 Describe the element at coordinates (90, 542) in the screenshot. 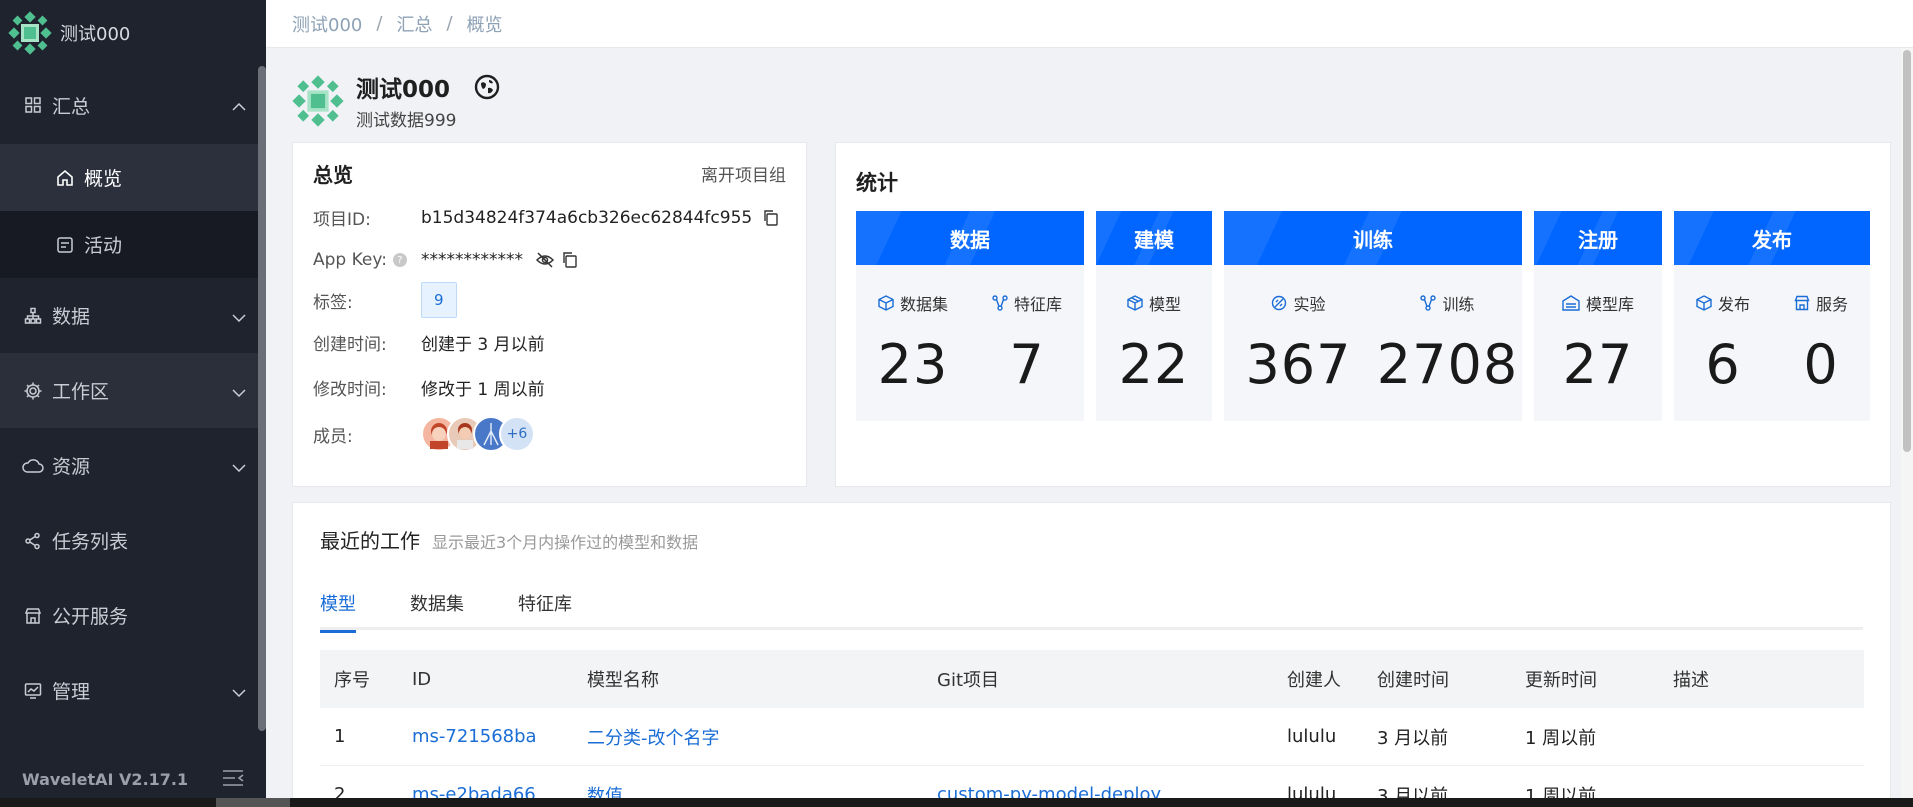

I see `sidebar-item-label: 任务列表` at that location.